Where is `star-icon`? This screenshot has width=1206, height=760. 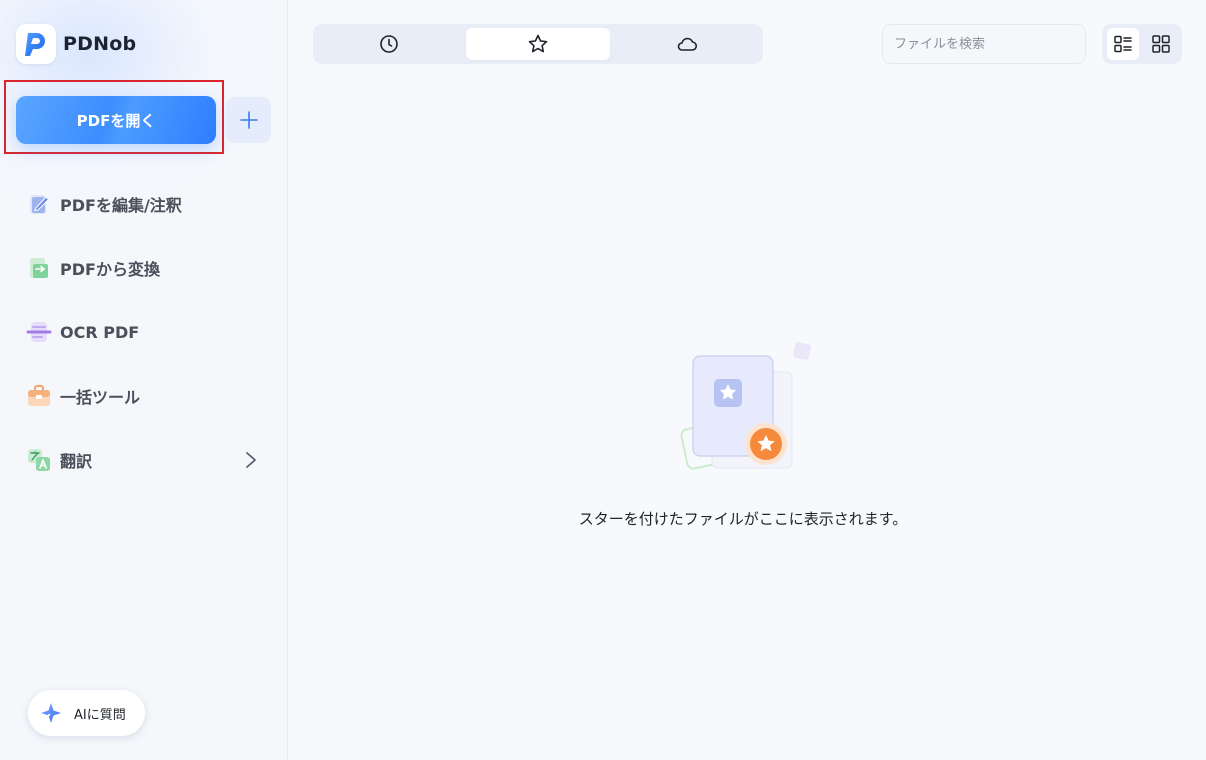
star-icon is located at coordinates (538, 43).